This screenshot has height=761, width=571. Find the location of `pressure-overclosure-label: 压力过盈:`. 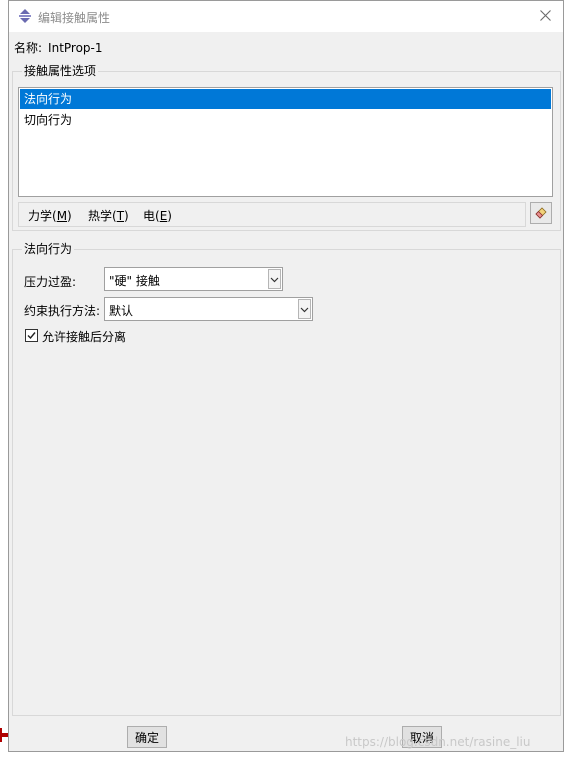

pressure-overclosure-label: 压力过盈: is located at coordinates (50, 282).